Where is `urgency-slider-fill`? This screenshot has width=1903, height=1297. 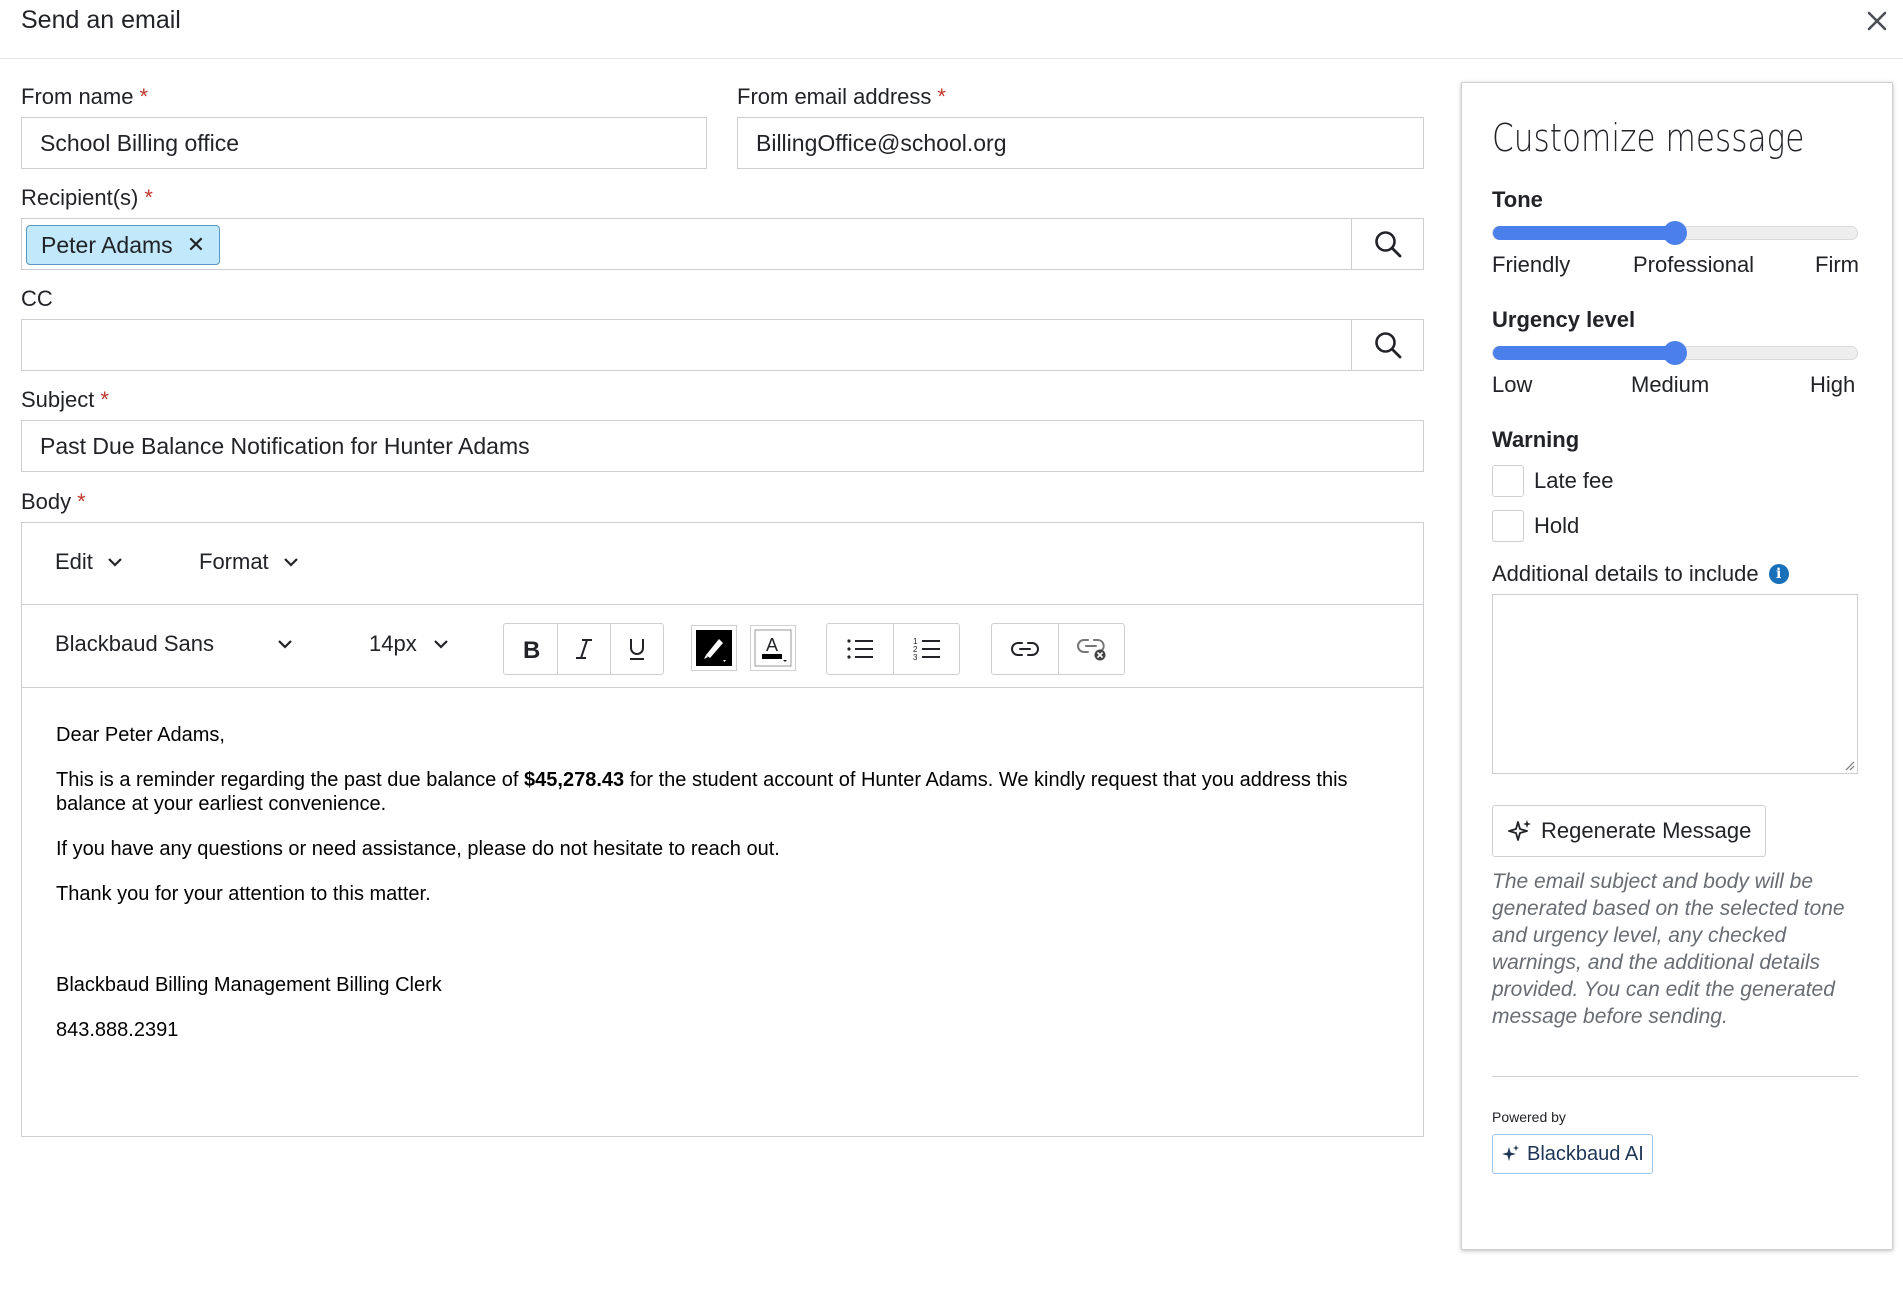 urgency-slider-fill is located at coordinates (1584, 353).